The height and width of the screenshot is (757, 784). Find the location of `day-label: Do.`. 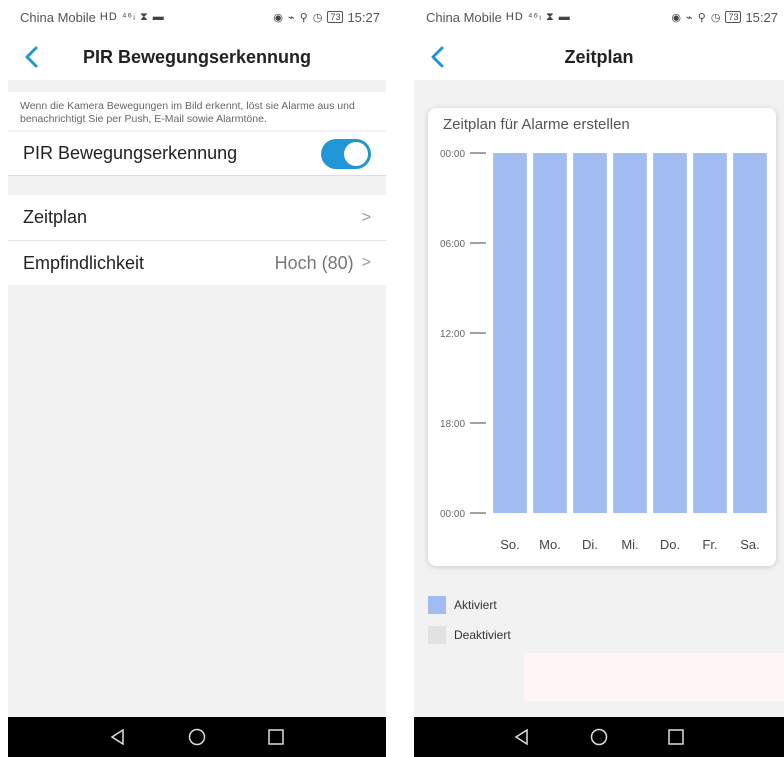

day-label: Do. is located at coordinates (670, 544).